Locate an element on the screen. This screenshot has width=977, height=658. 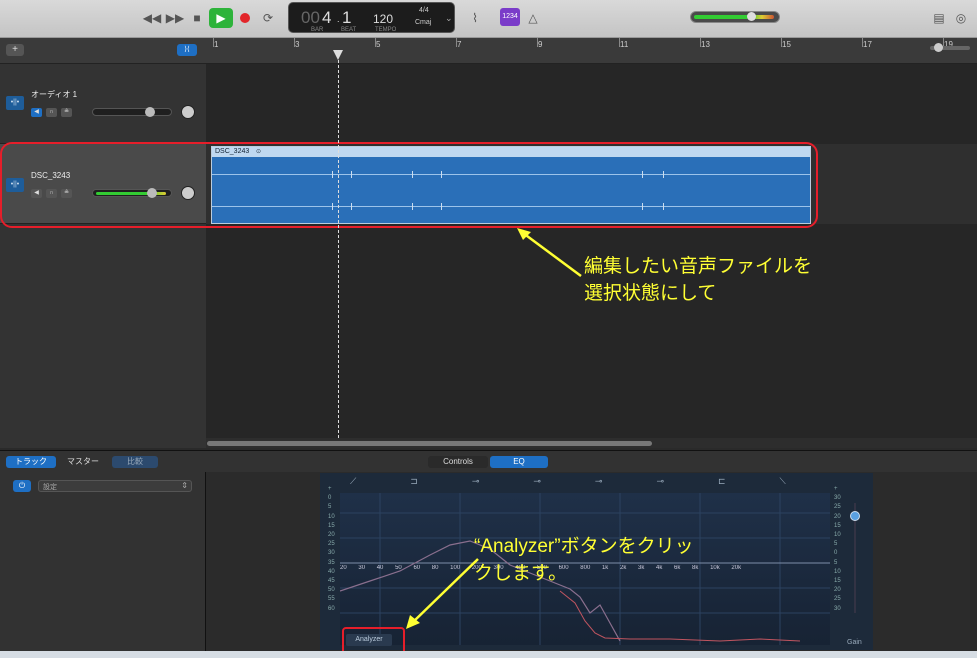
lcd-display: 00 4 . 1 BAR BEAT 120 TEMPO 4/4 Cmaj ⌄ is located at coordinates (371, 17).